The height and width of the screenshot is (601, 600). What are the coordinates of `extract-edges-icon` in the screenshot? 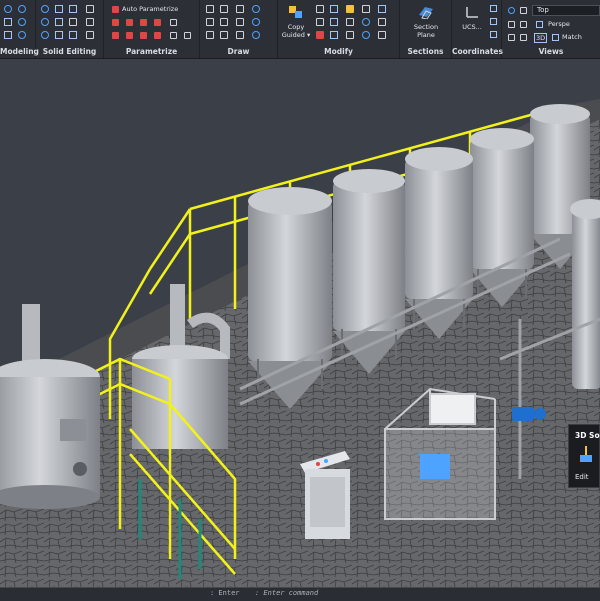 It's located at (73, 22).